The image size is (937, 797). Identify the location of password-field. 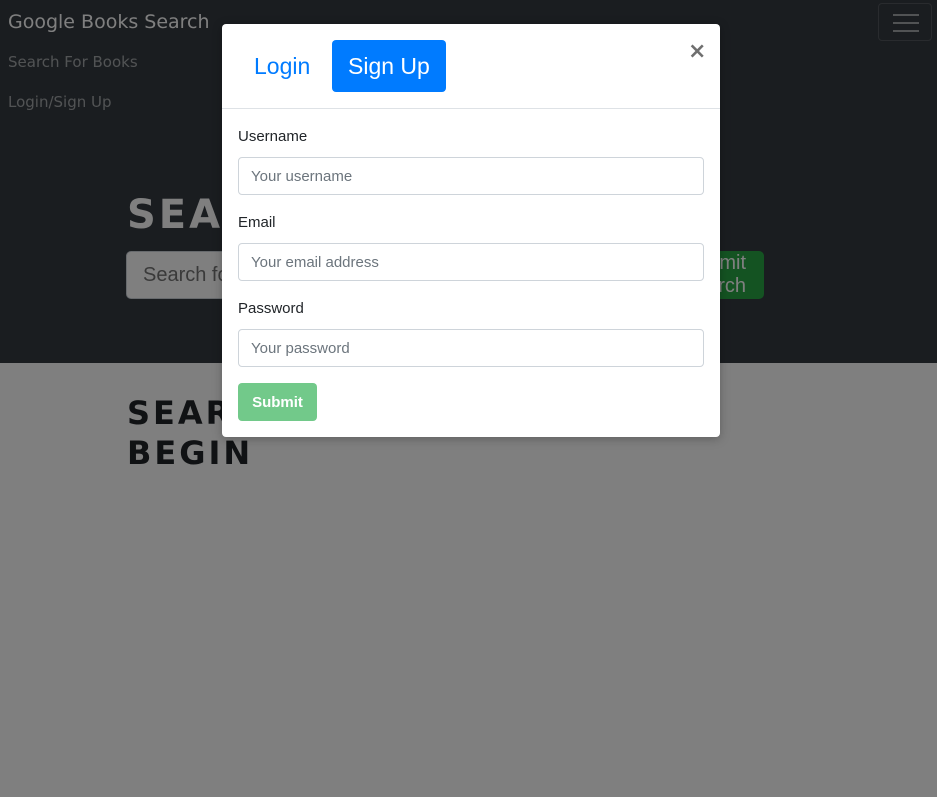
(471, 348).